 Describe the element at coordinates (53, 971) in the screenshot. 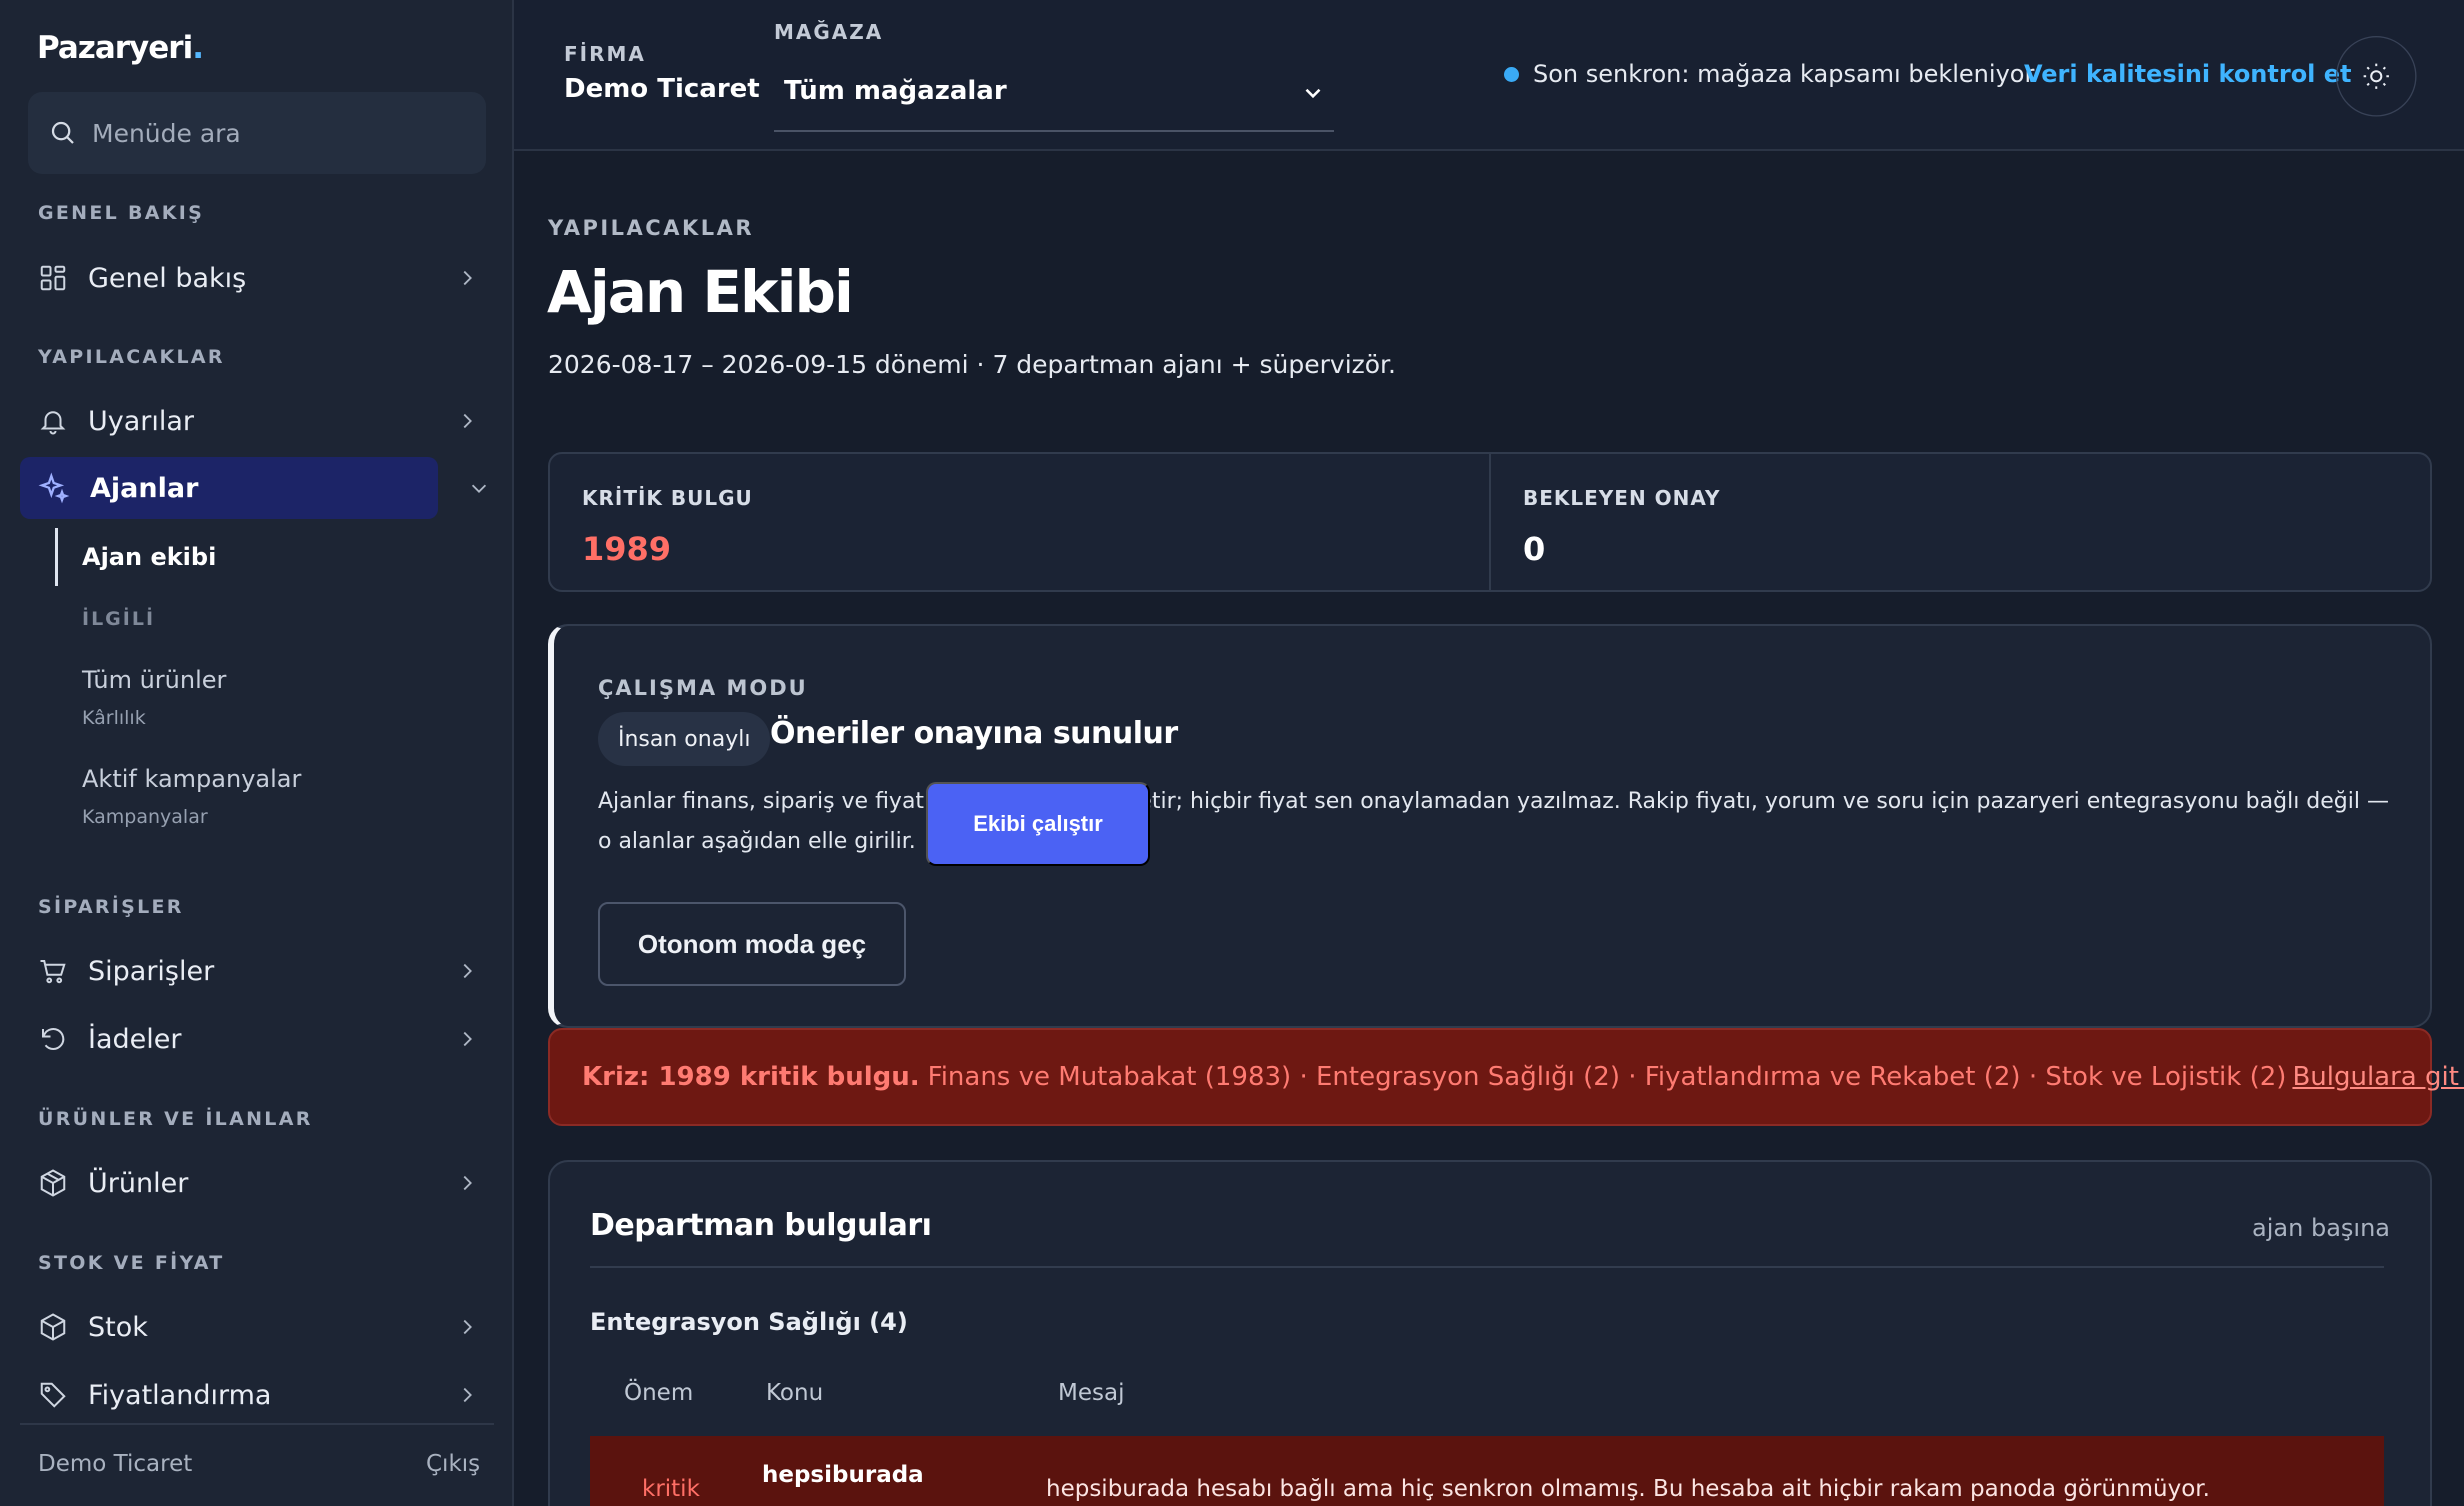

I see `cart-icon` at that location.